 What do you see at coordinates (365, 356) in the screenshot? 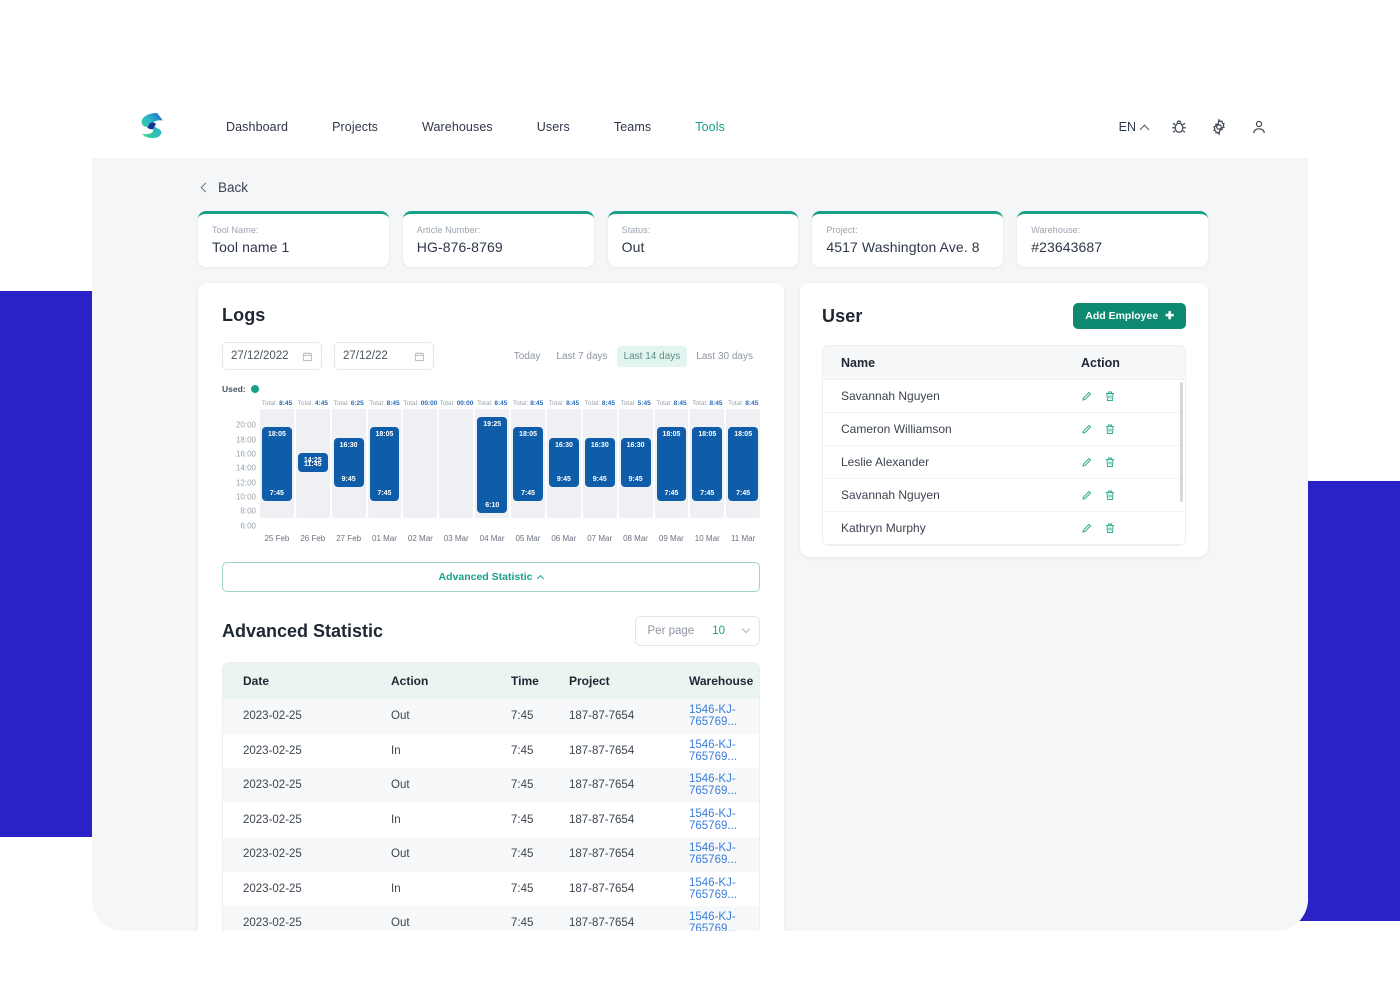
I see `date-to-value: 27/12/22` at bounding box center [365, 356].